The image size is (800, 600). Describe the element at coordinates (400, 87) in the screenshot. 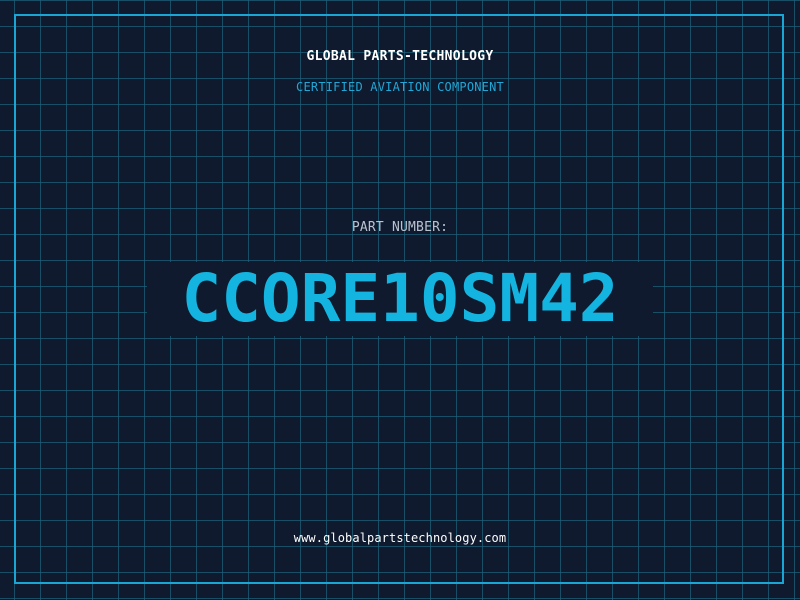

I see `certification-subtitle: CERTIFIED AVIATION COMPONENT` at that location.